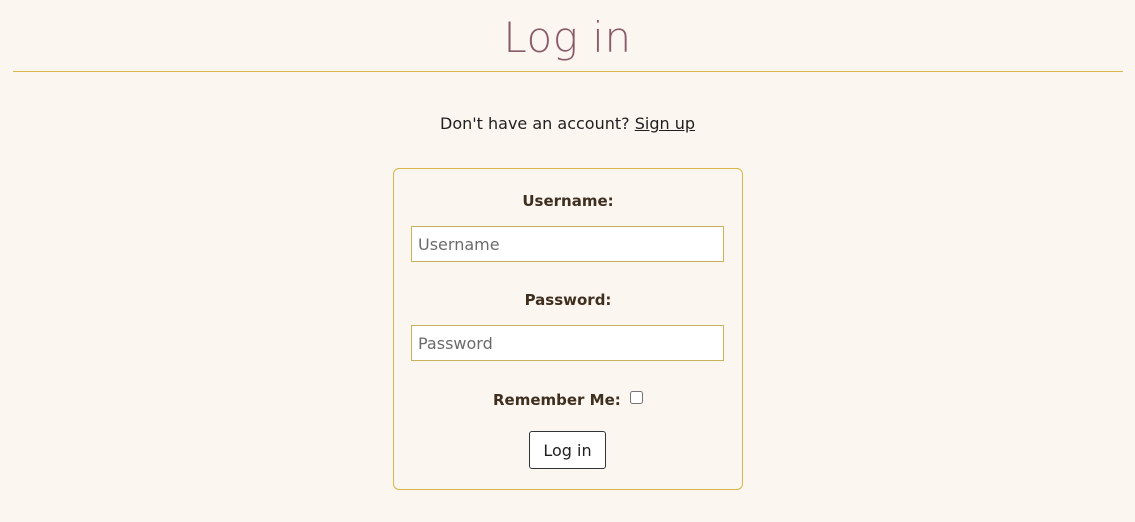  I want to click on signup-prompt: Don't have an account? Sign up, so click(567, 124).